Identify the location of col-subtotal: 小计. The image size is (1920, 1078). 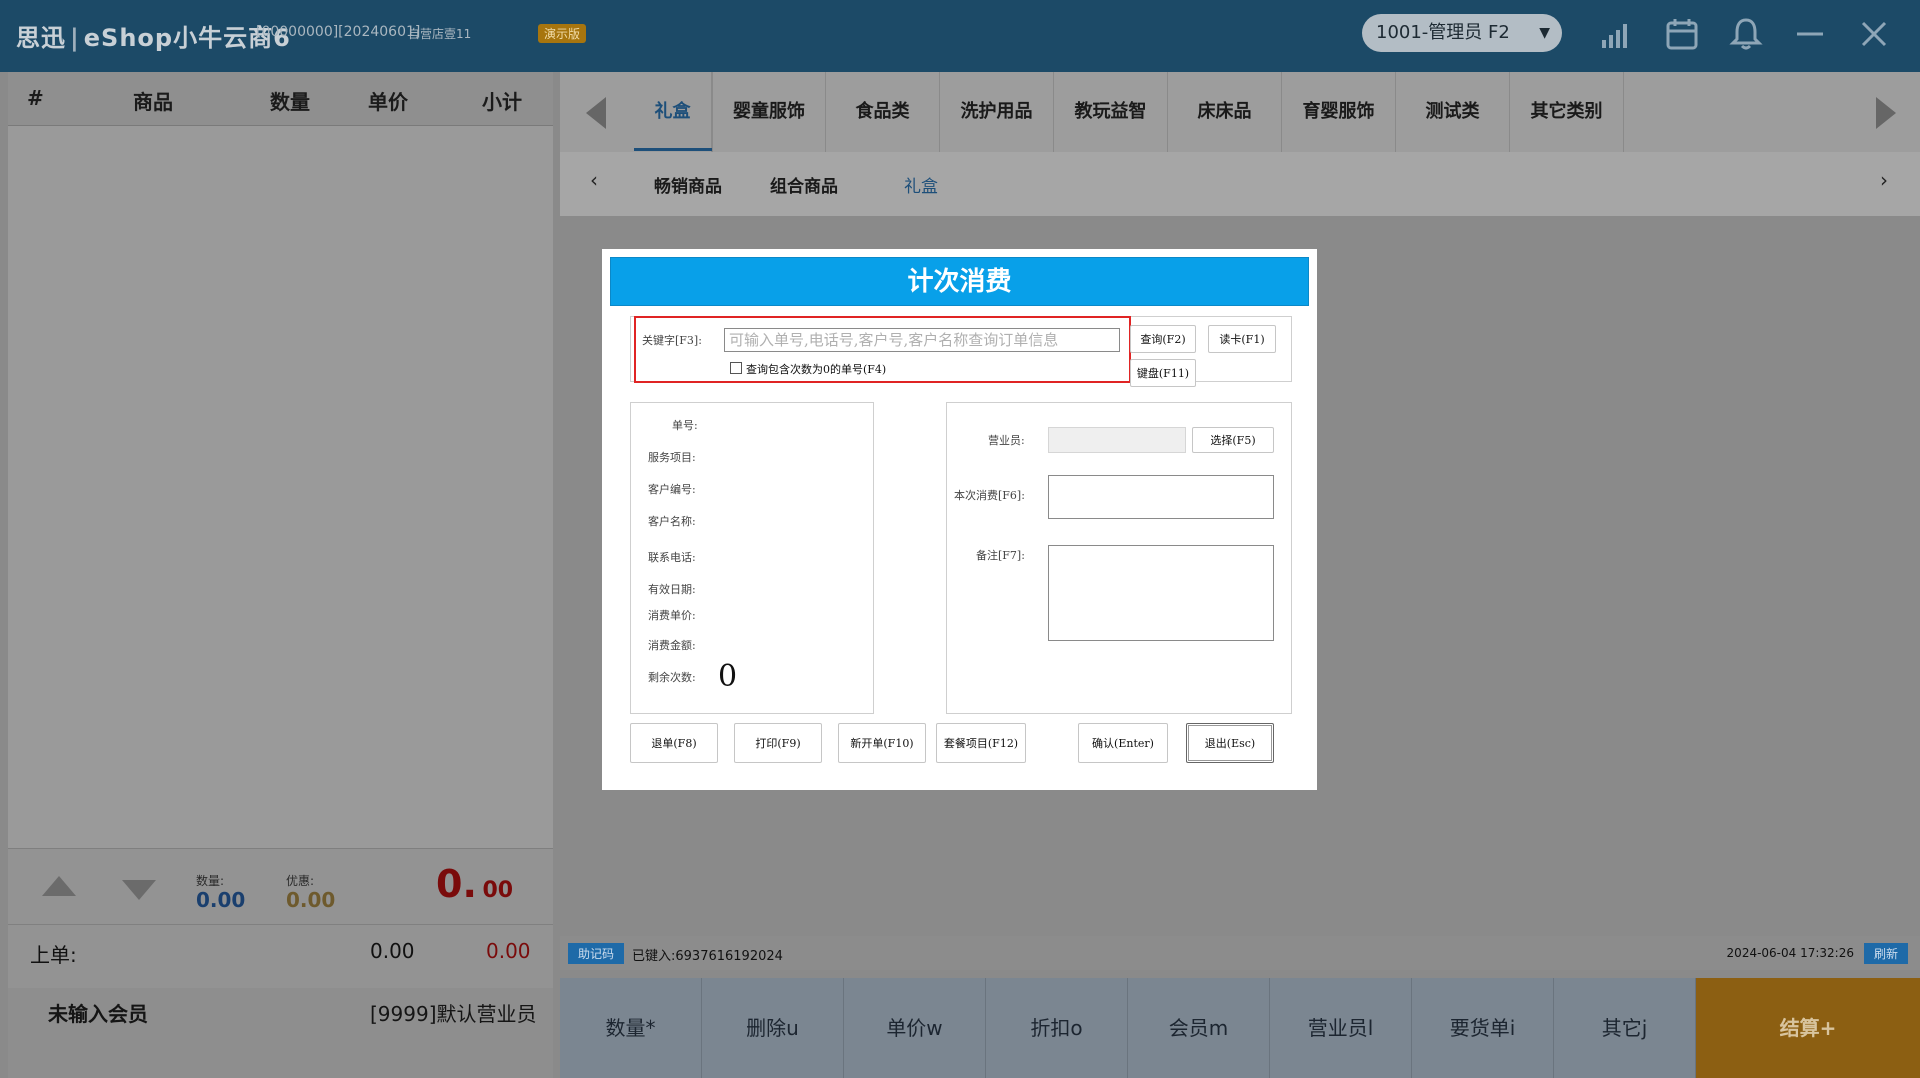
(502, 102).